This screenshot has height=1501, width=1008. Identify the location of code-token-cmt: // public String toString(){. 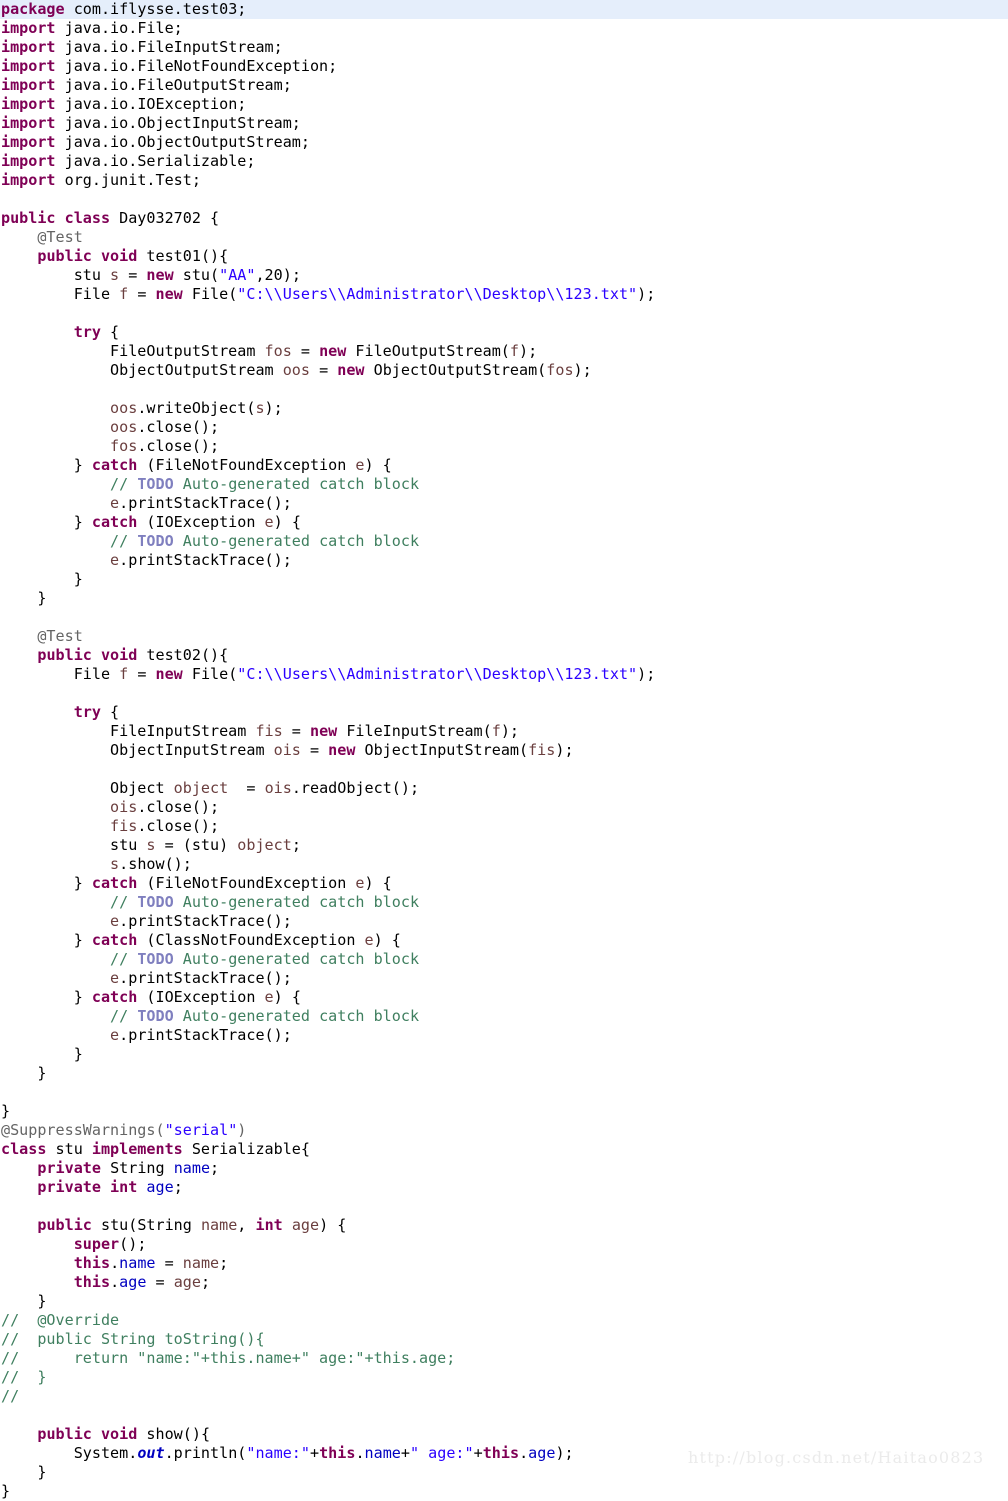
(133, 1339).